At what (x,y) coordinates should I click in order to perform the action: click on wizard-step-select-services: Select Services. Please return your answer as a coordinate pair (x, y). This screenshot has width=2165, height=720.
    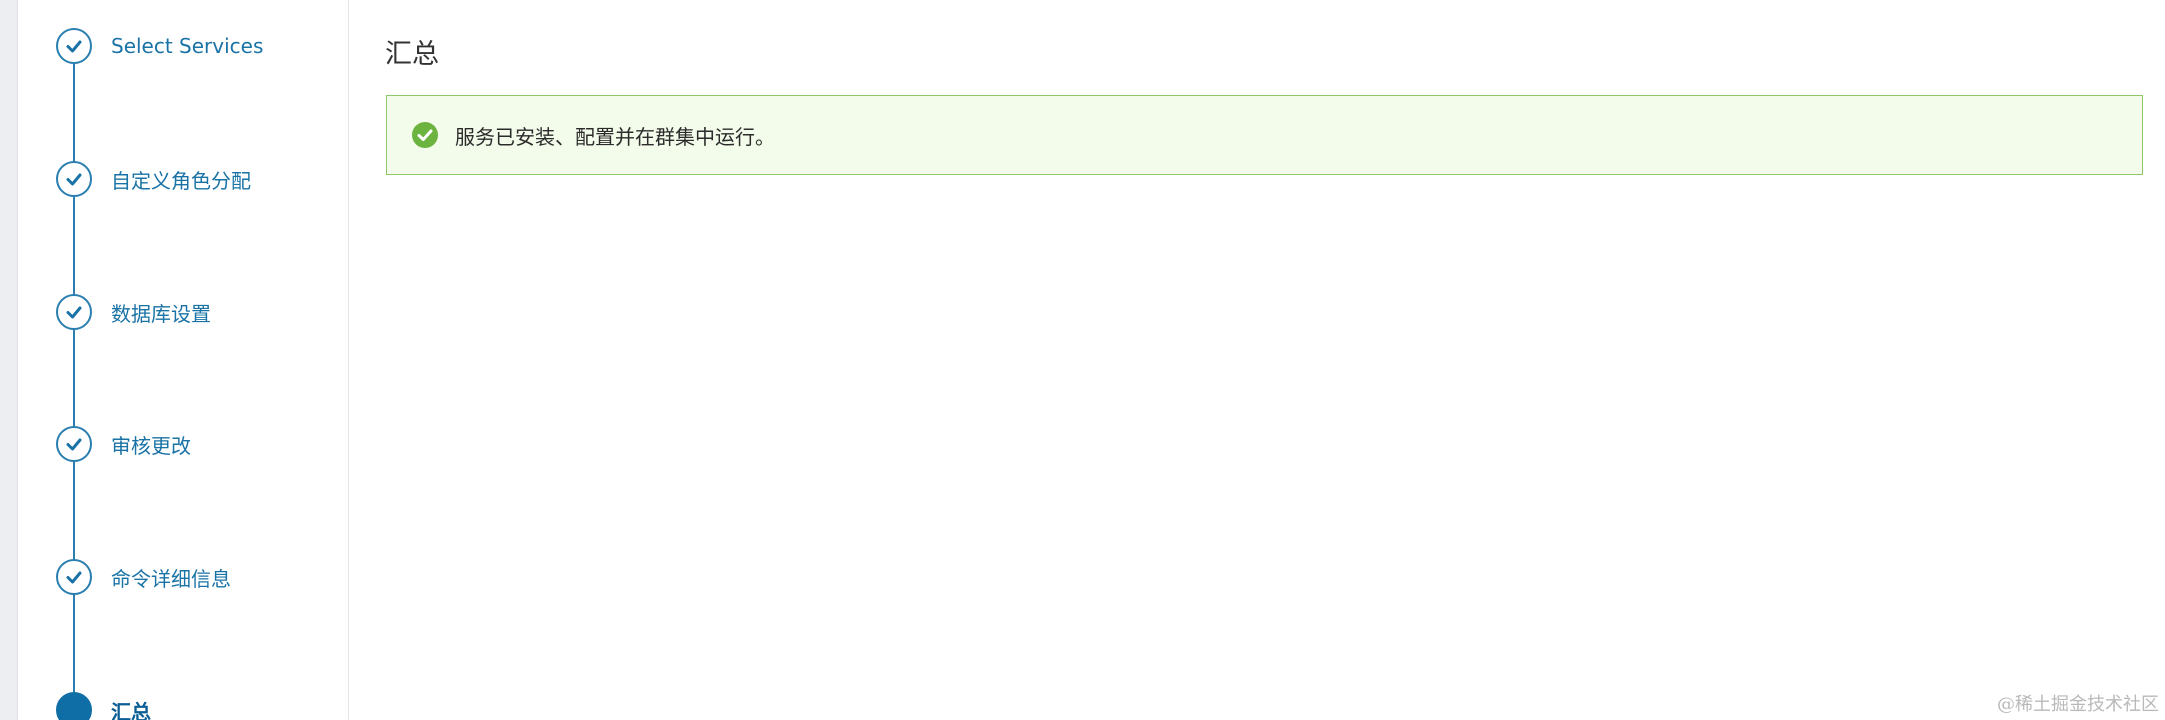
    Looking at the image, I should click on (159, 46).